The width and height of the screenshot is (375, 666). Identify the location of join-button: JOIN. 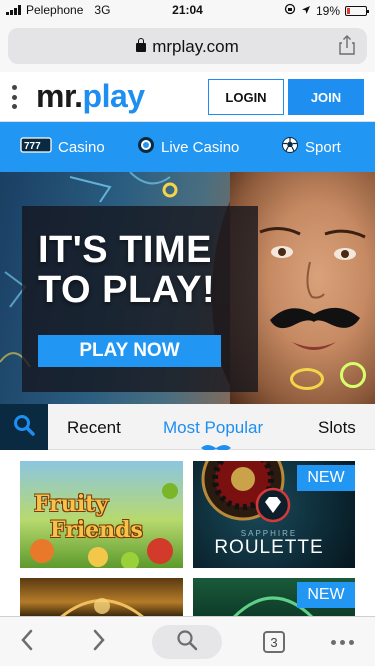
(326, 97).